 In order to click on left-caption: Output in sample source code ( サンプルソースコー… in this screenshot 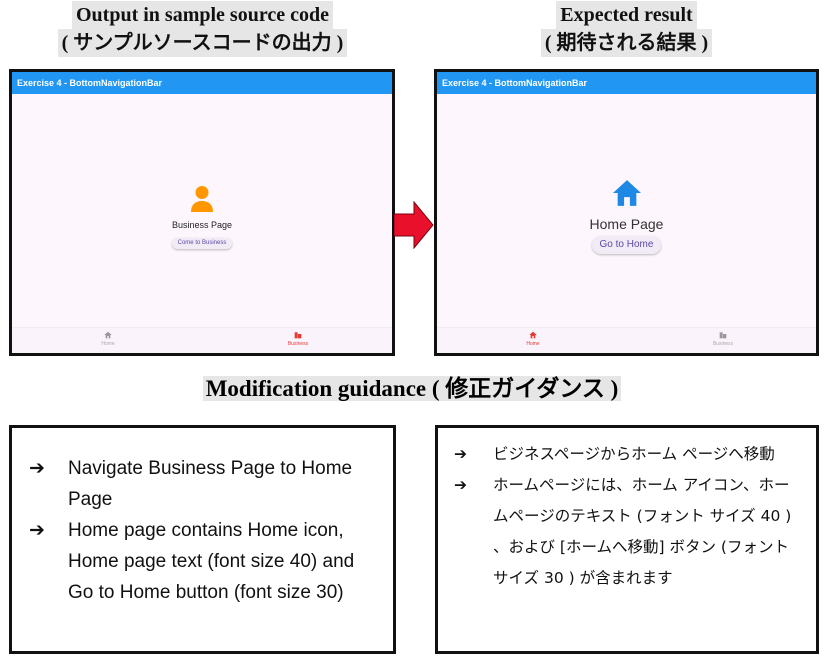, I will do `click(202, 29)`.